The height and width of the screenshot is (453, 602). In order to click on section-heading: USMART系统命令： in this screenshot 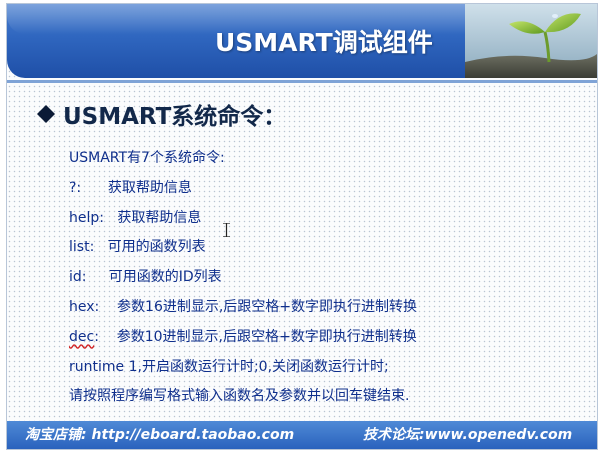, I will do `click(161, 114)`.